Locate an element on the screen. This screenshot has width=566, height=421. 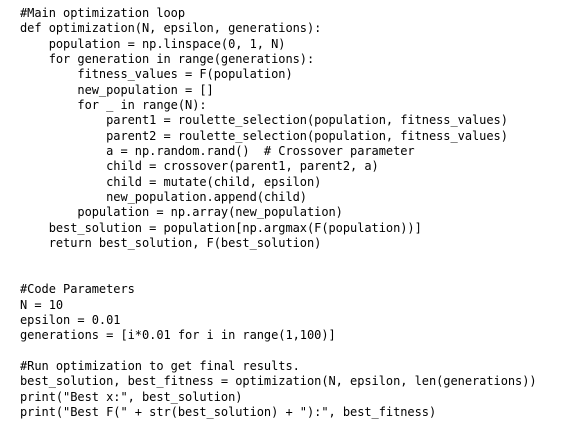
code-line-21: epsilon = 0.01 is located at coordinates (70, 319).